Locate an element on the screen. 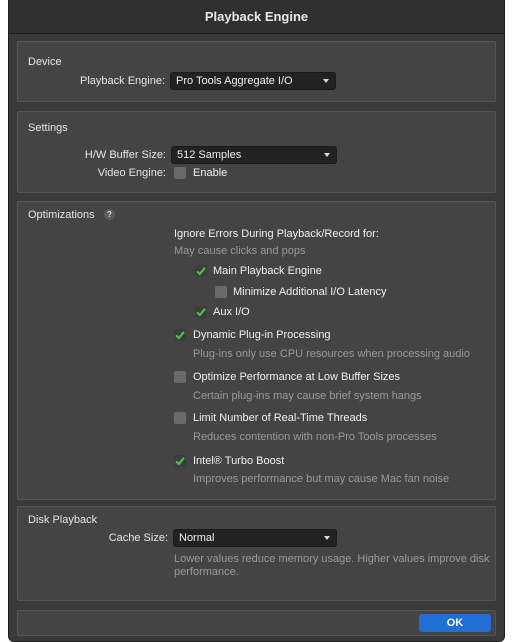  aux-io-checkbox is located at coordinates (201, 312).